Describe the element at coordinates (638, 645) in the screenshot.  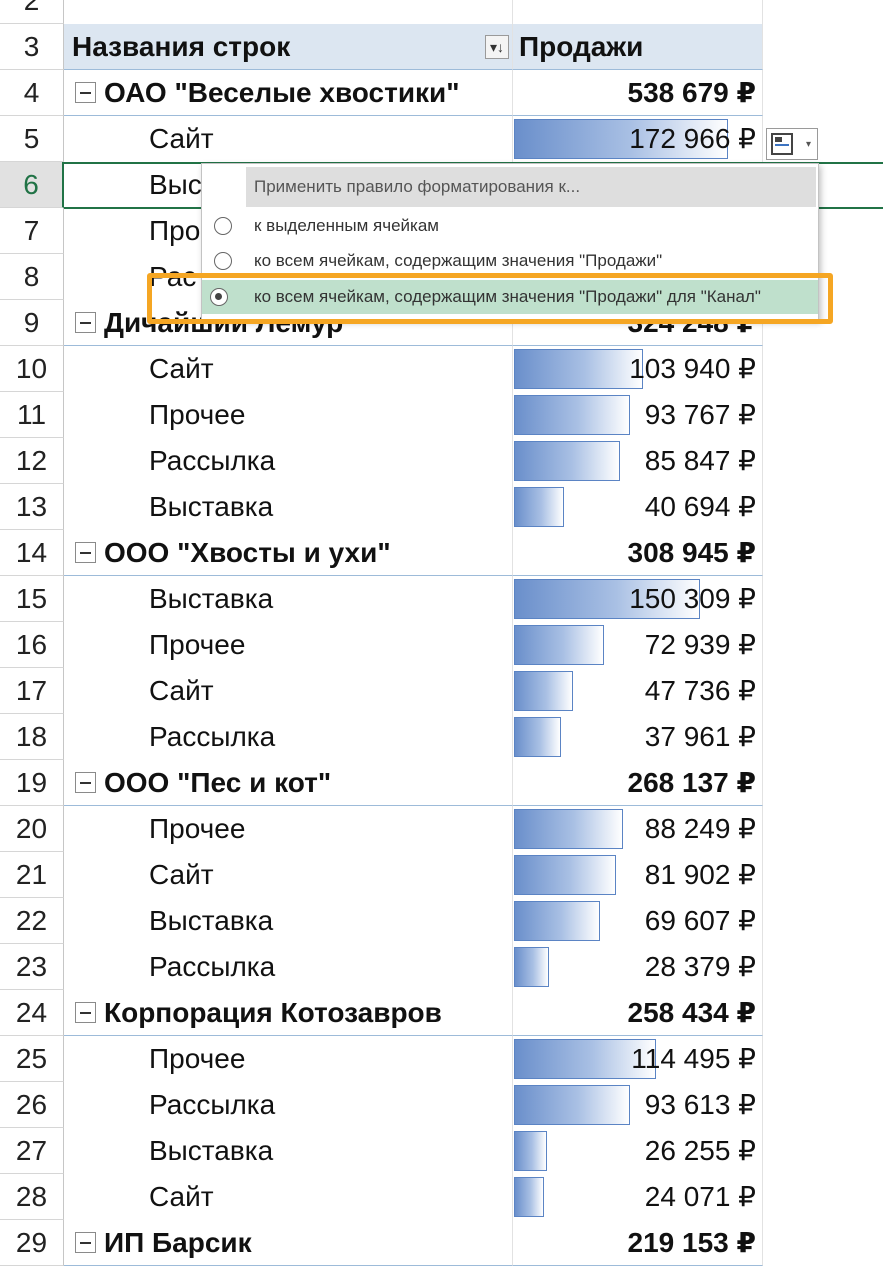
I see `sales-value-cell: 72 939 ₽` at that location.